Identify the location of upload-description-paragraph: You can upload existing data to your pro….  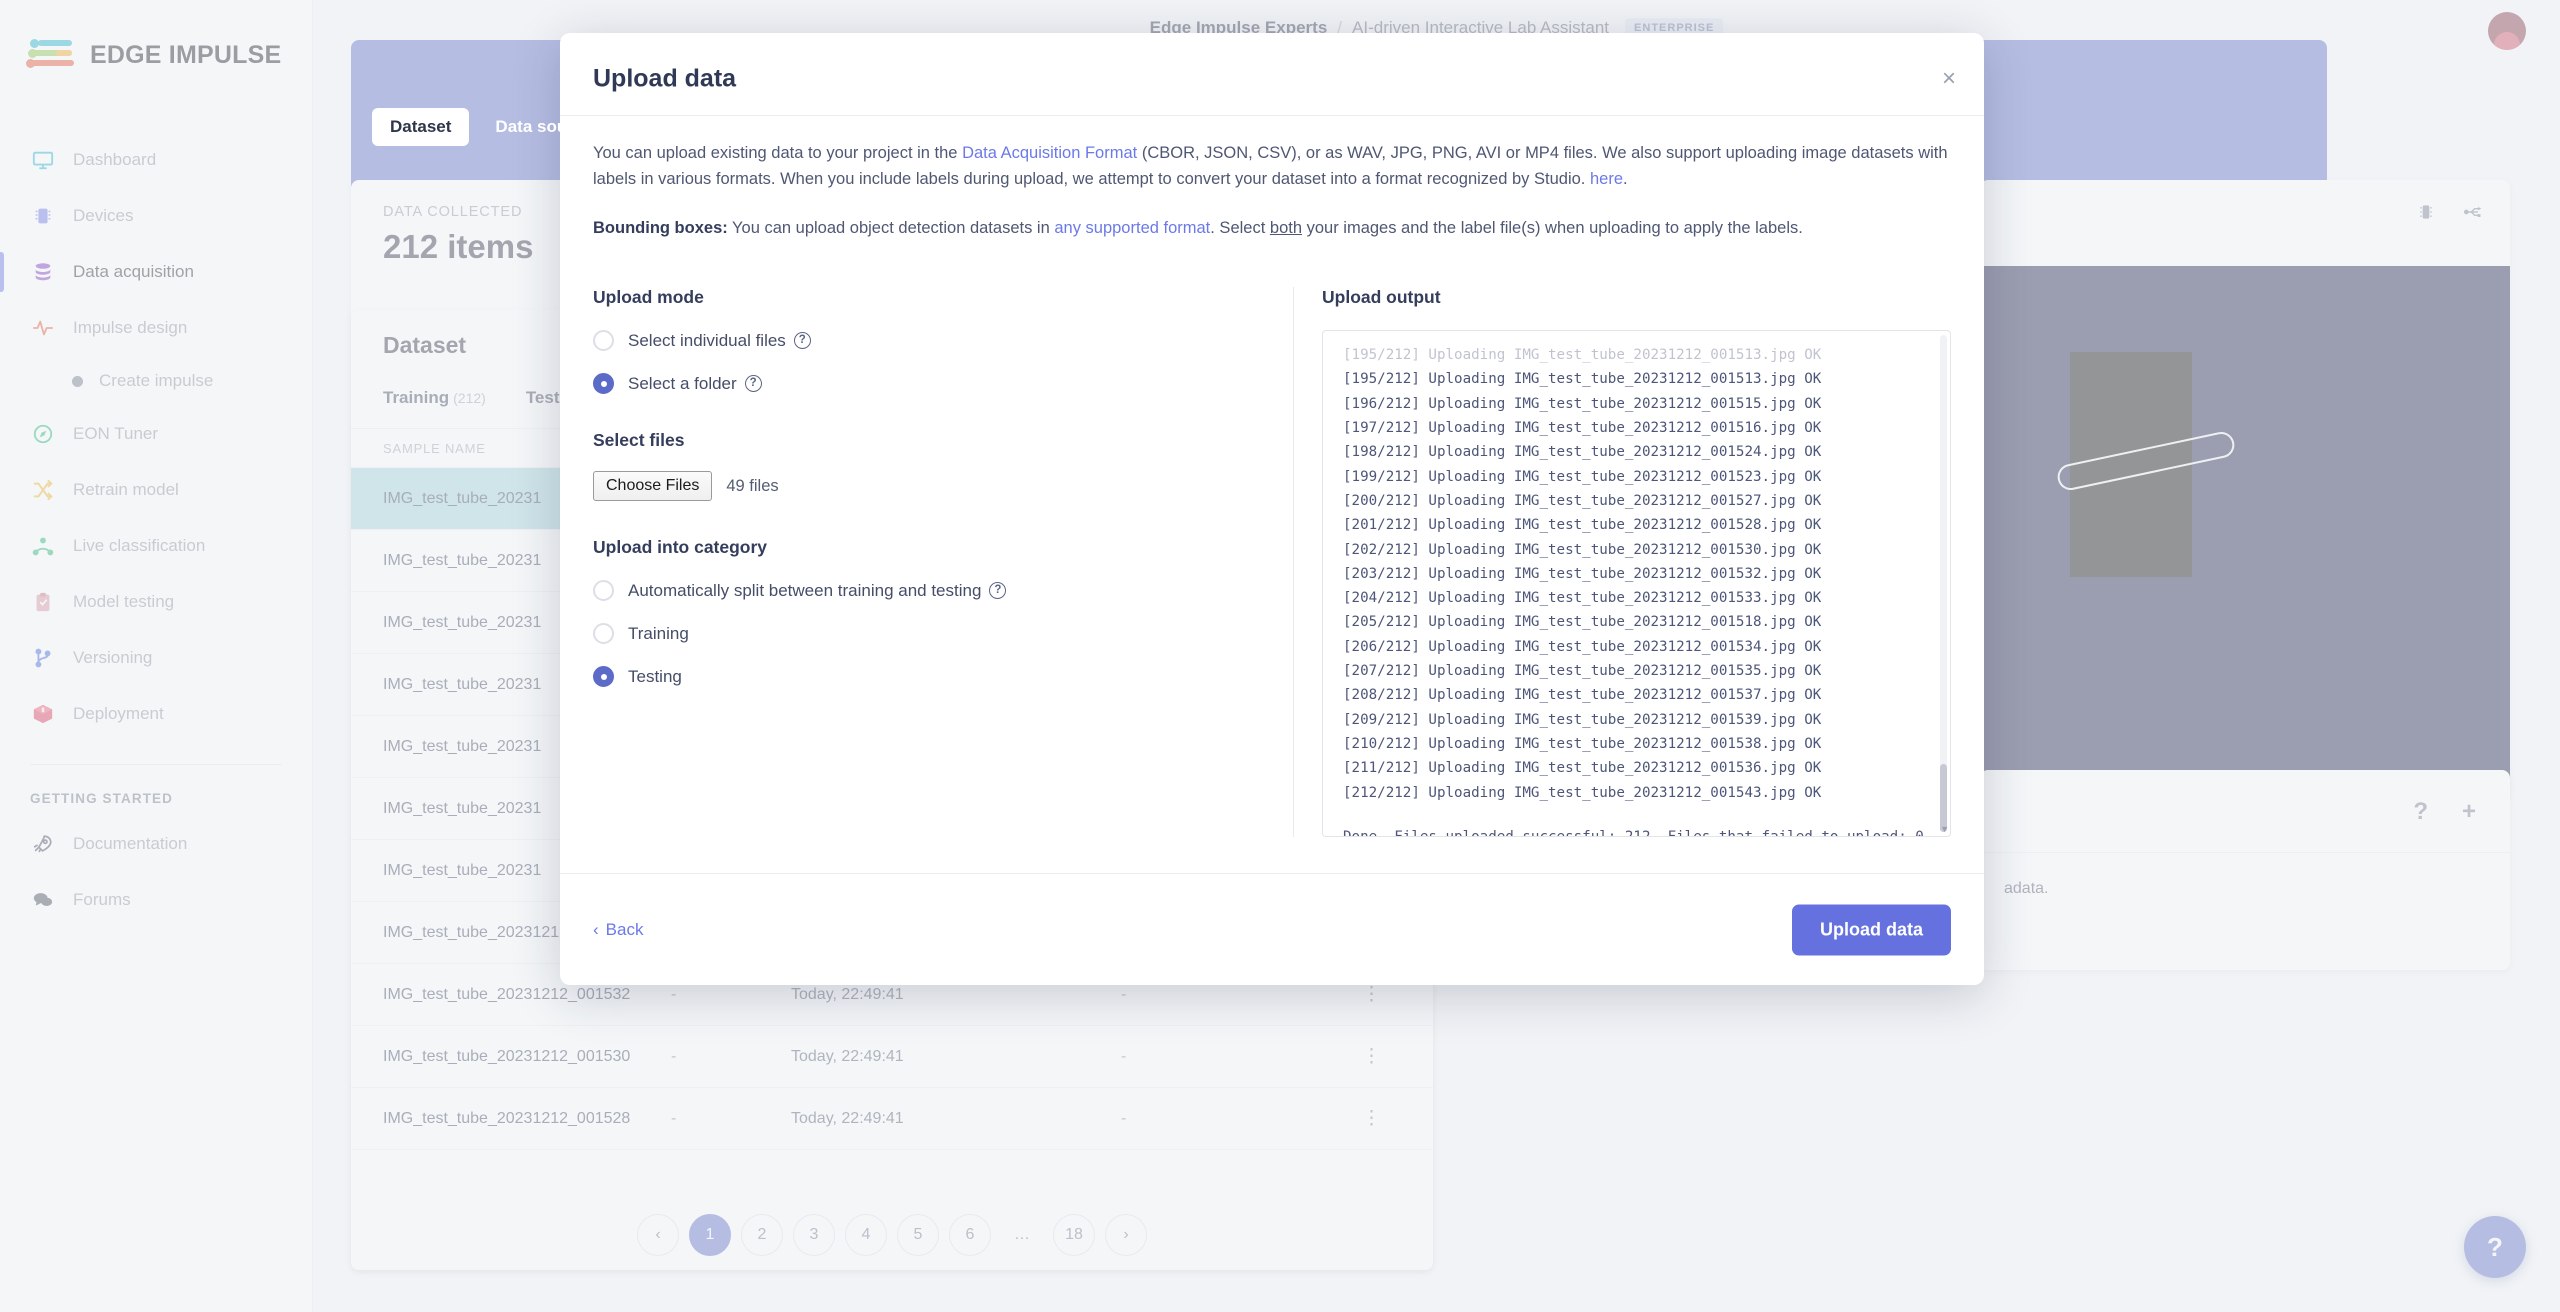
(1272, 166).